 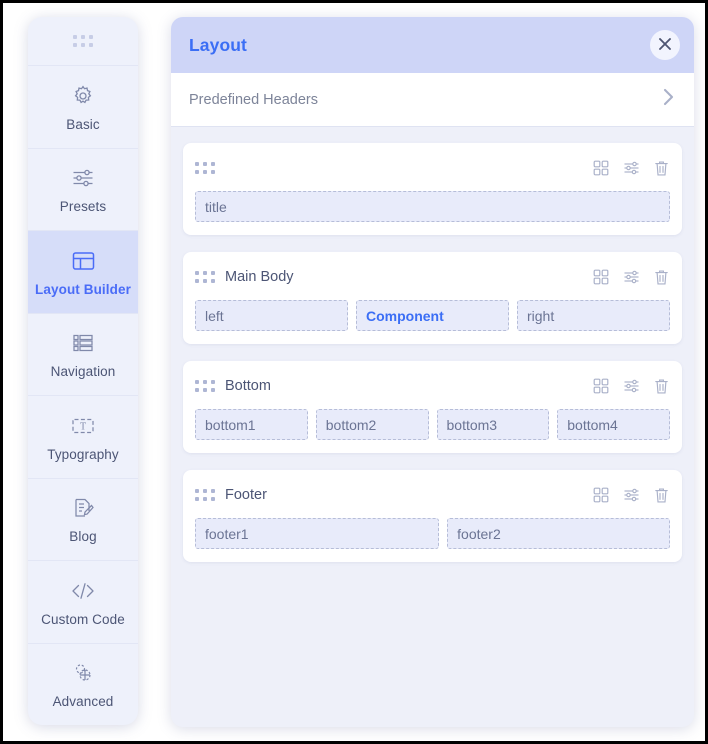 I want to click on gear-icon, so click(x=83, y=96).